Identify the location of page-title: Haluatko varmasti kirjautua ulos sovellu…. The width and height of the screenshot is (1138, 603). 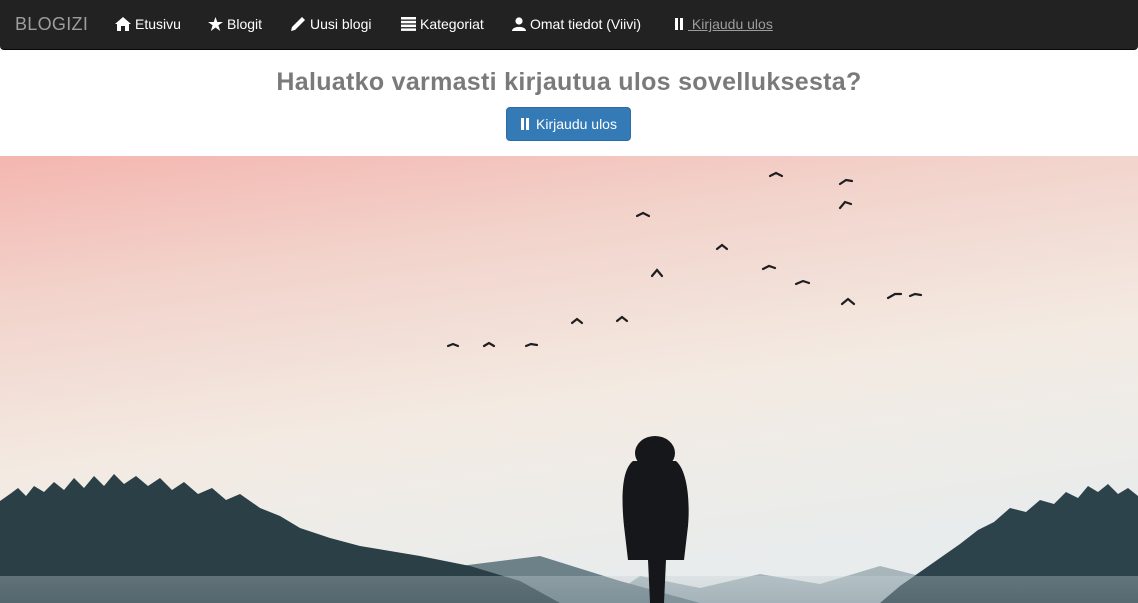
(569, 82).